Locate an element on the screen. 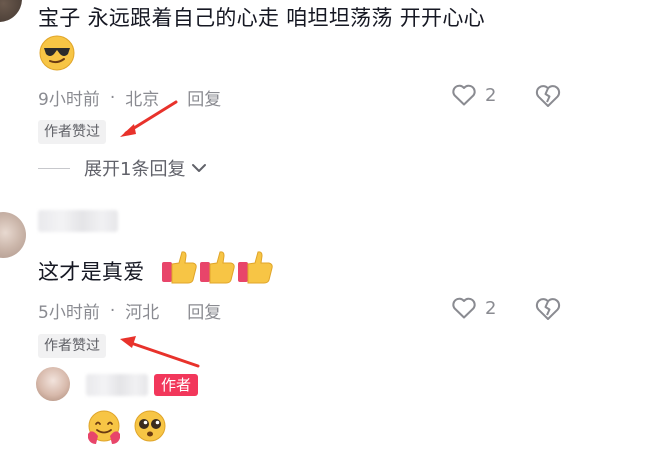 This screenshot has width=660, height=449. comment-meta: 5小时前 · 河北 回复 is located at coordinates (129, 311).